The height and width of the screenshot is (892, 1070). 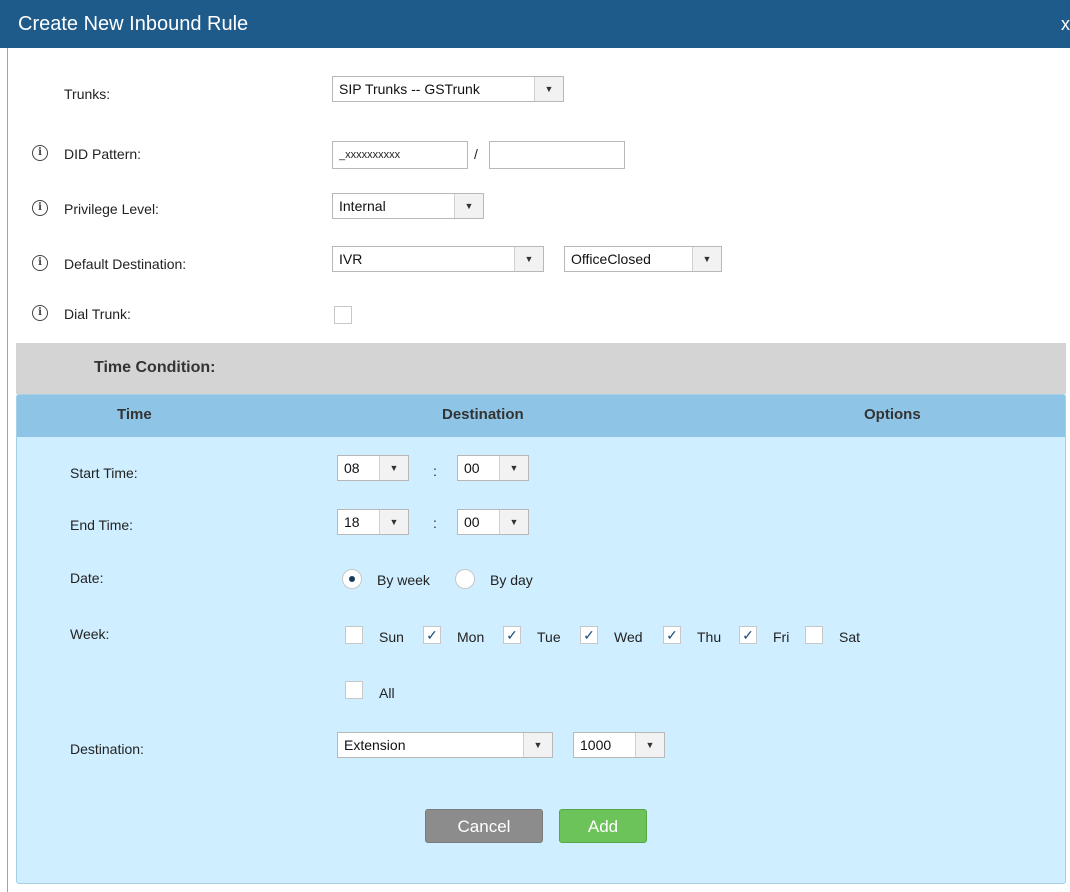 What do you see at coordinates (535, 24) in the screenshot?
I see `dialog-titlebar: Create New Inbound Rule x` at bounding box center [535, 24].